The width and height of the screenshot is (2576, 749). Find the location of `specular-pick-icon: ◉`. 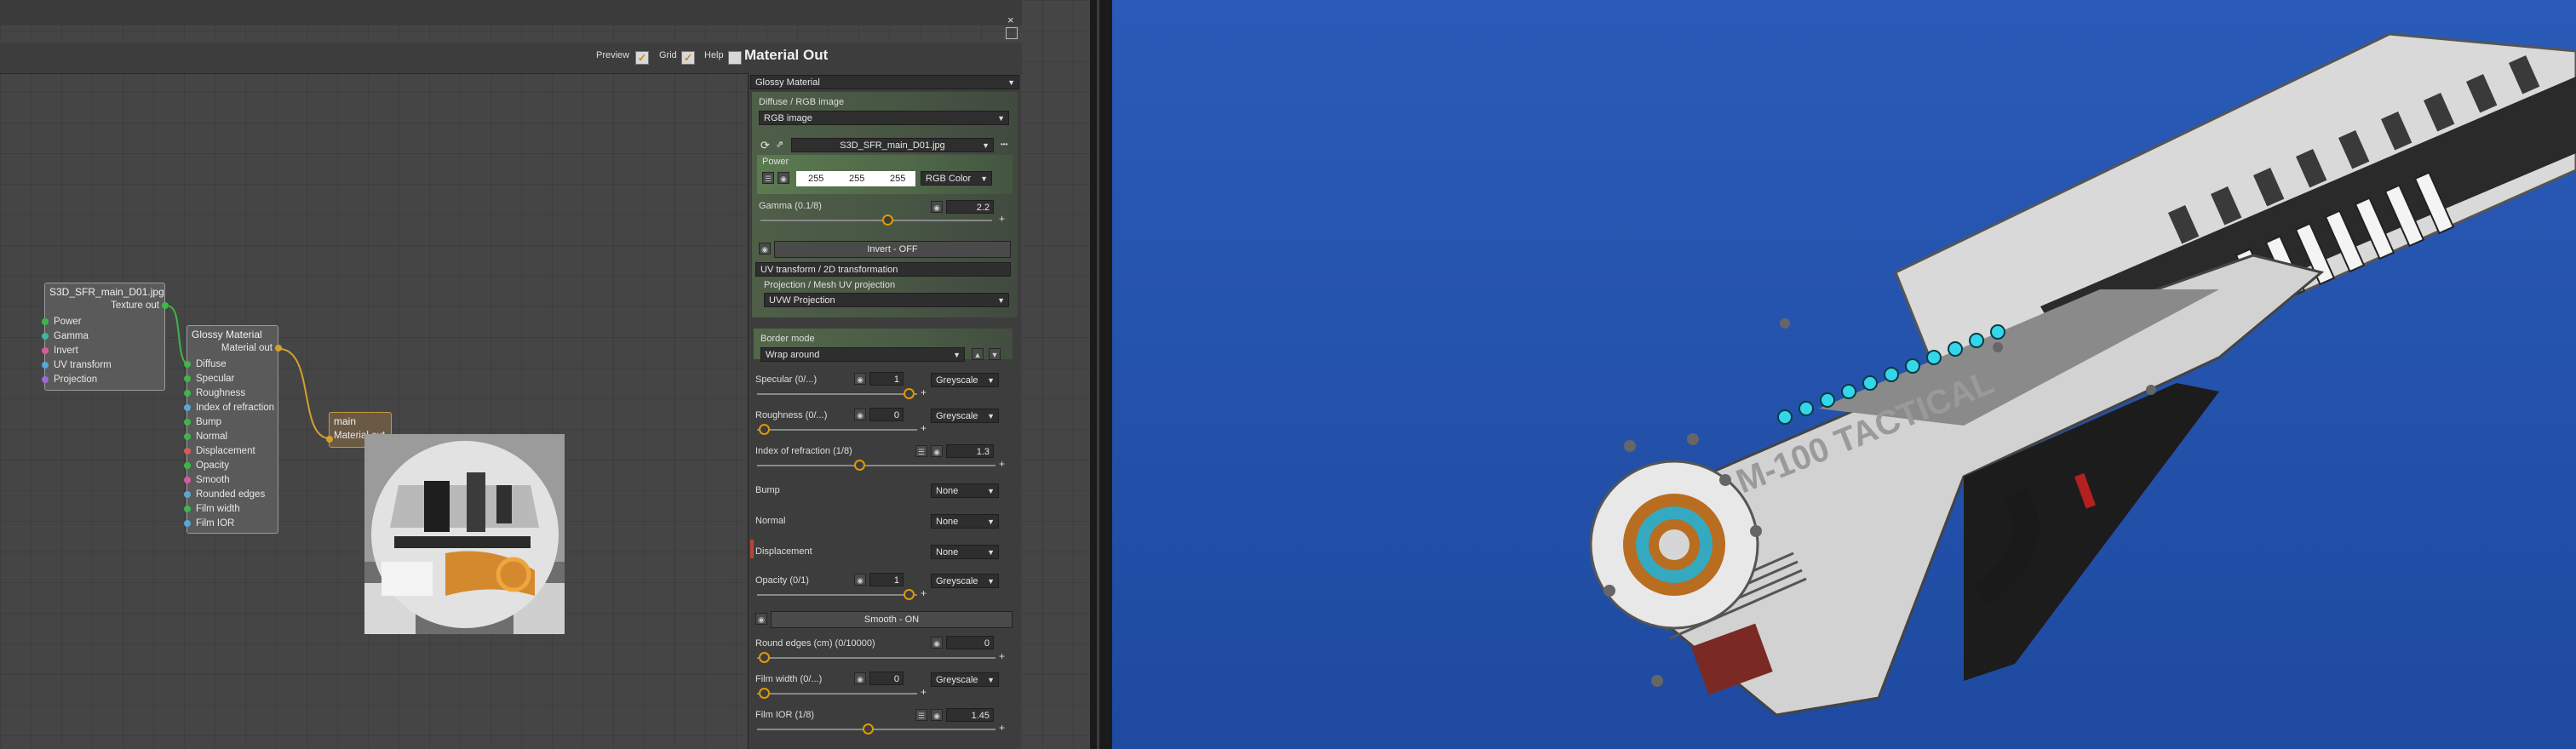

specular-pick-icon: ◉ is located at coordinates (860, 379).